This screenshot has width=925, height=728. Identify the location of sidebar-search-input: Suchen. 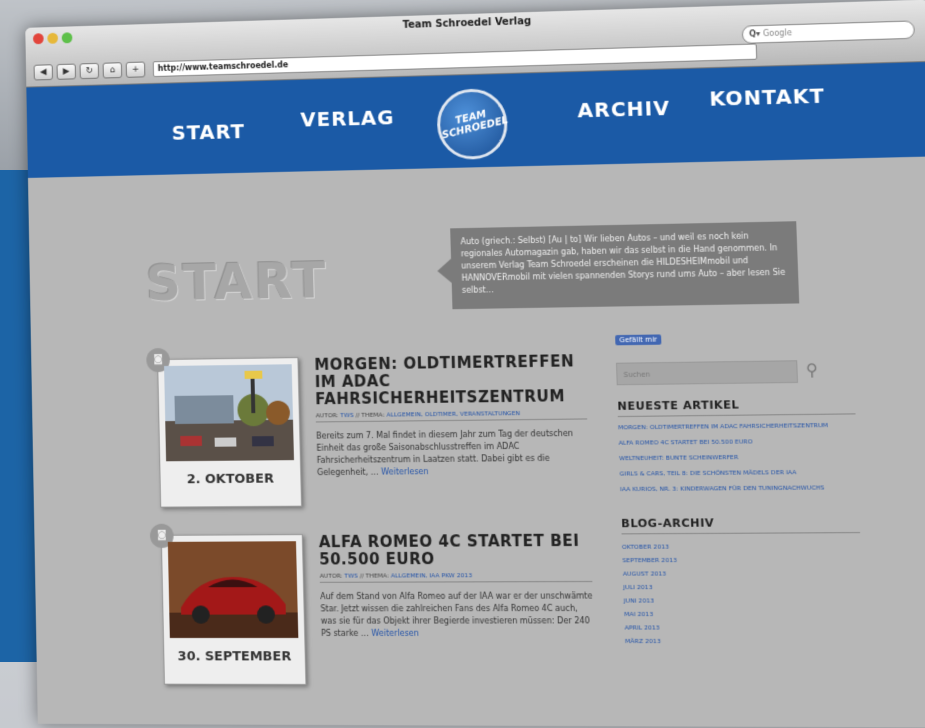
(707, 372).